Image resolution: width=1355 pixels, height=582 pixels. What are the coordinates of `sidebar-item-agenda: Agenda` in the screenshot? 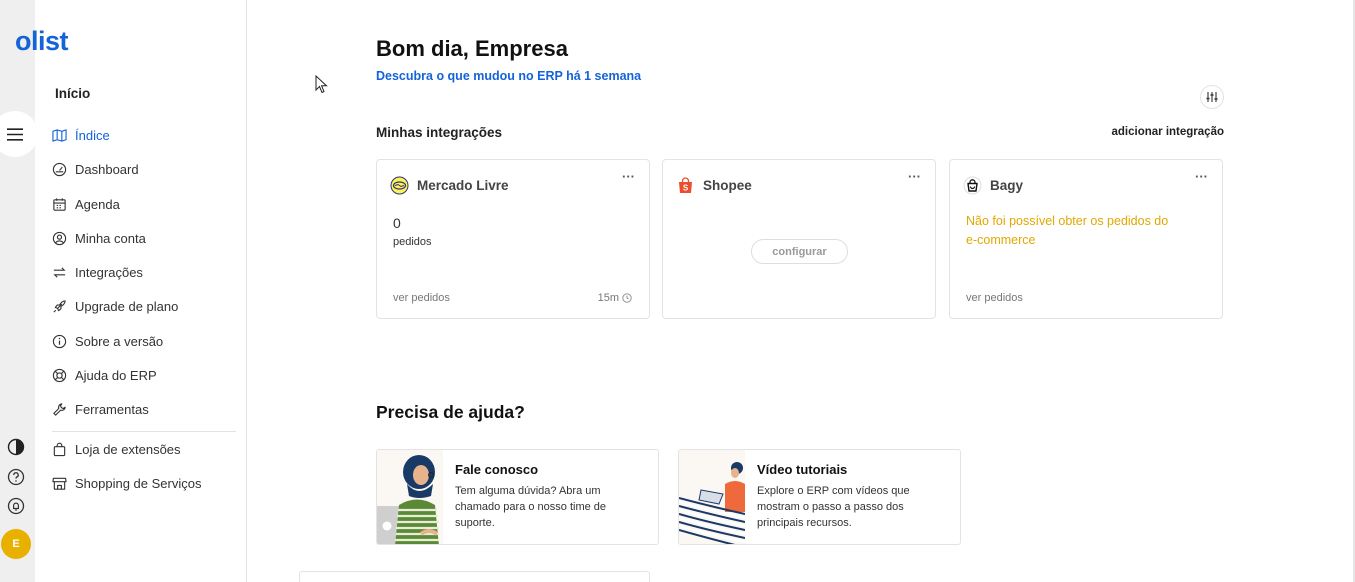 It's located at (86, 204).